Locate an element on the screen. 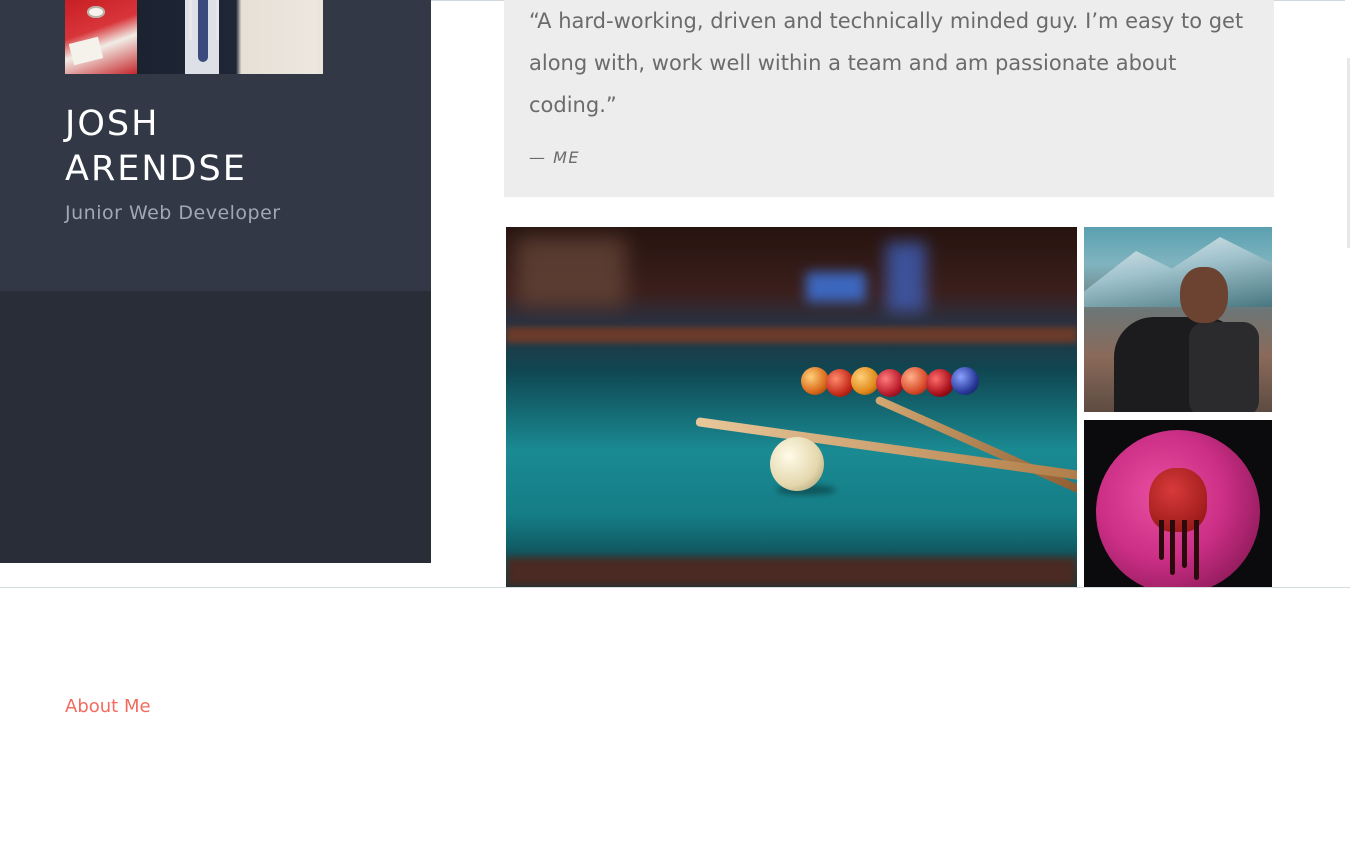  gallery-image-moon is located at coordinates (1178, 504).